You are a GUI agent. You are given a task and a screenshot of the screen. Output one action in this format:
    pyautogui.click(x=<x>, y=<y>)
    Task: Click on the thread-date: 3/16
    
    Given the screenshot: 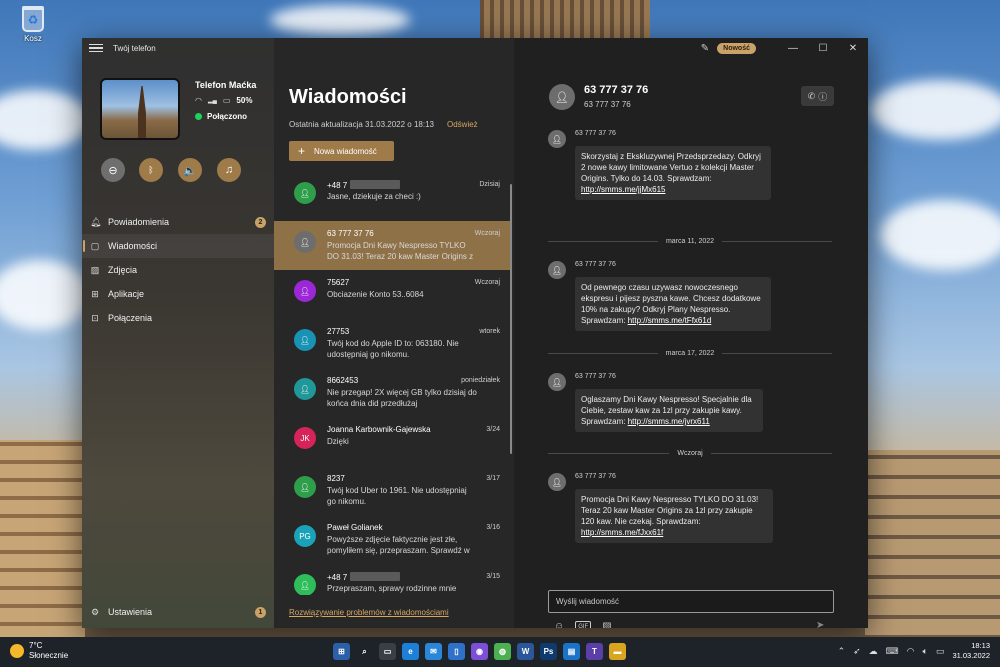 What is the action you would take?
    pyautogui.click(x=493, y=527)
    